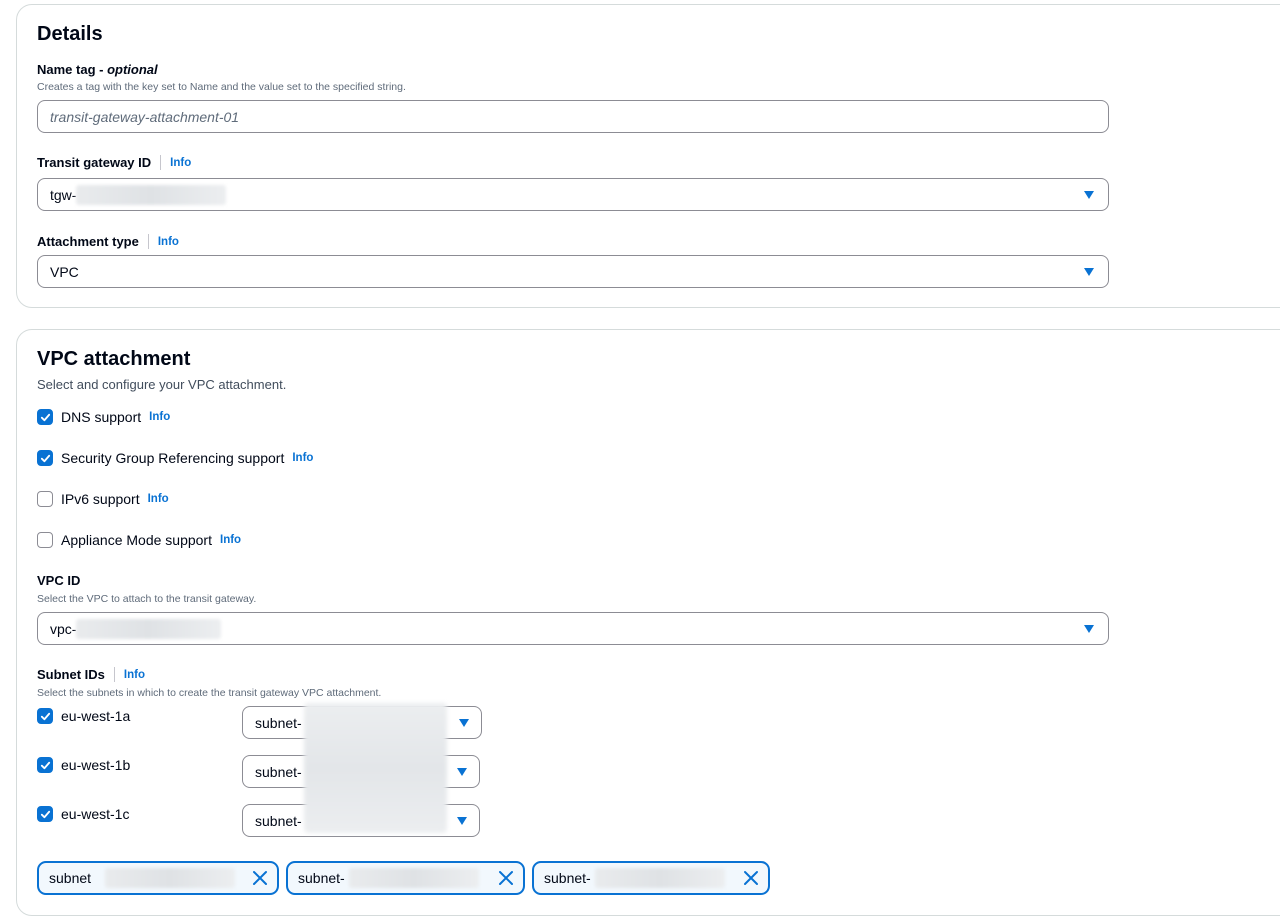 The image size is (1280, 922). I want to click on checkbox-ipv6-support, so click(45, 499).